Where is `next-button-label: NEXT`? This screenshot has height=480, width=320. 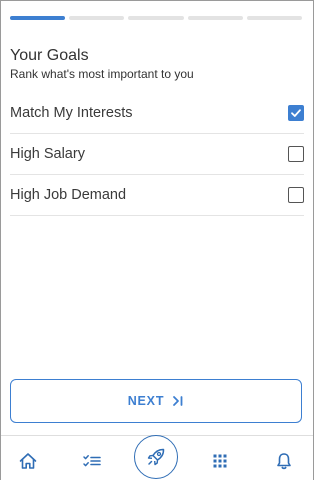
next-button-label: NEXT is located at coordinates (146, 401).